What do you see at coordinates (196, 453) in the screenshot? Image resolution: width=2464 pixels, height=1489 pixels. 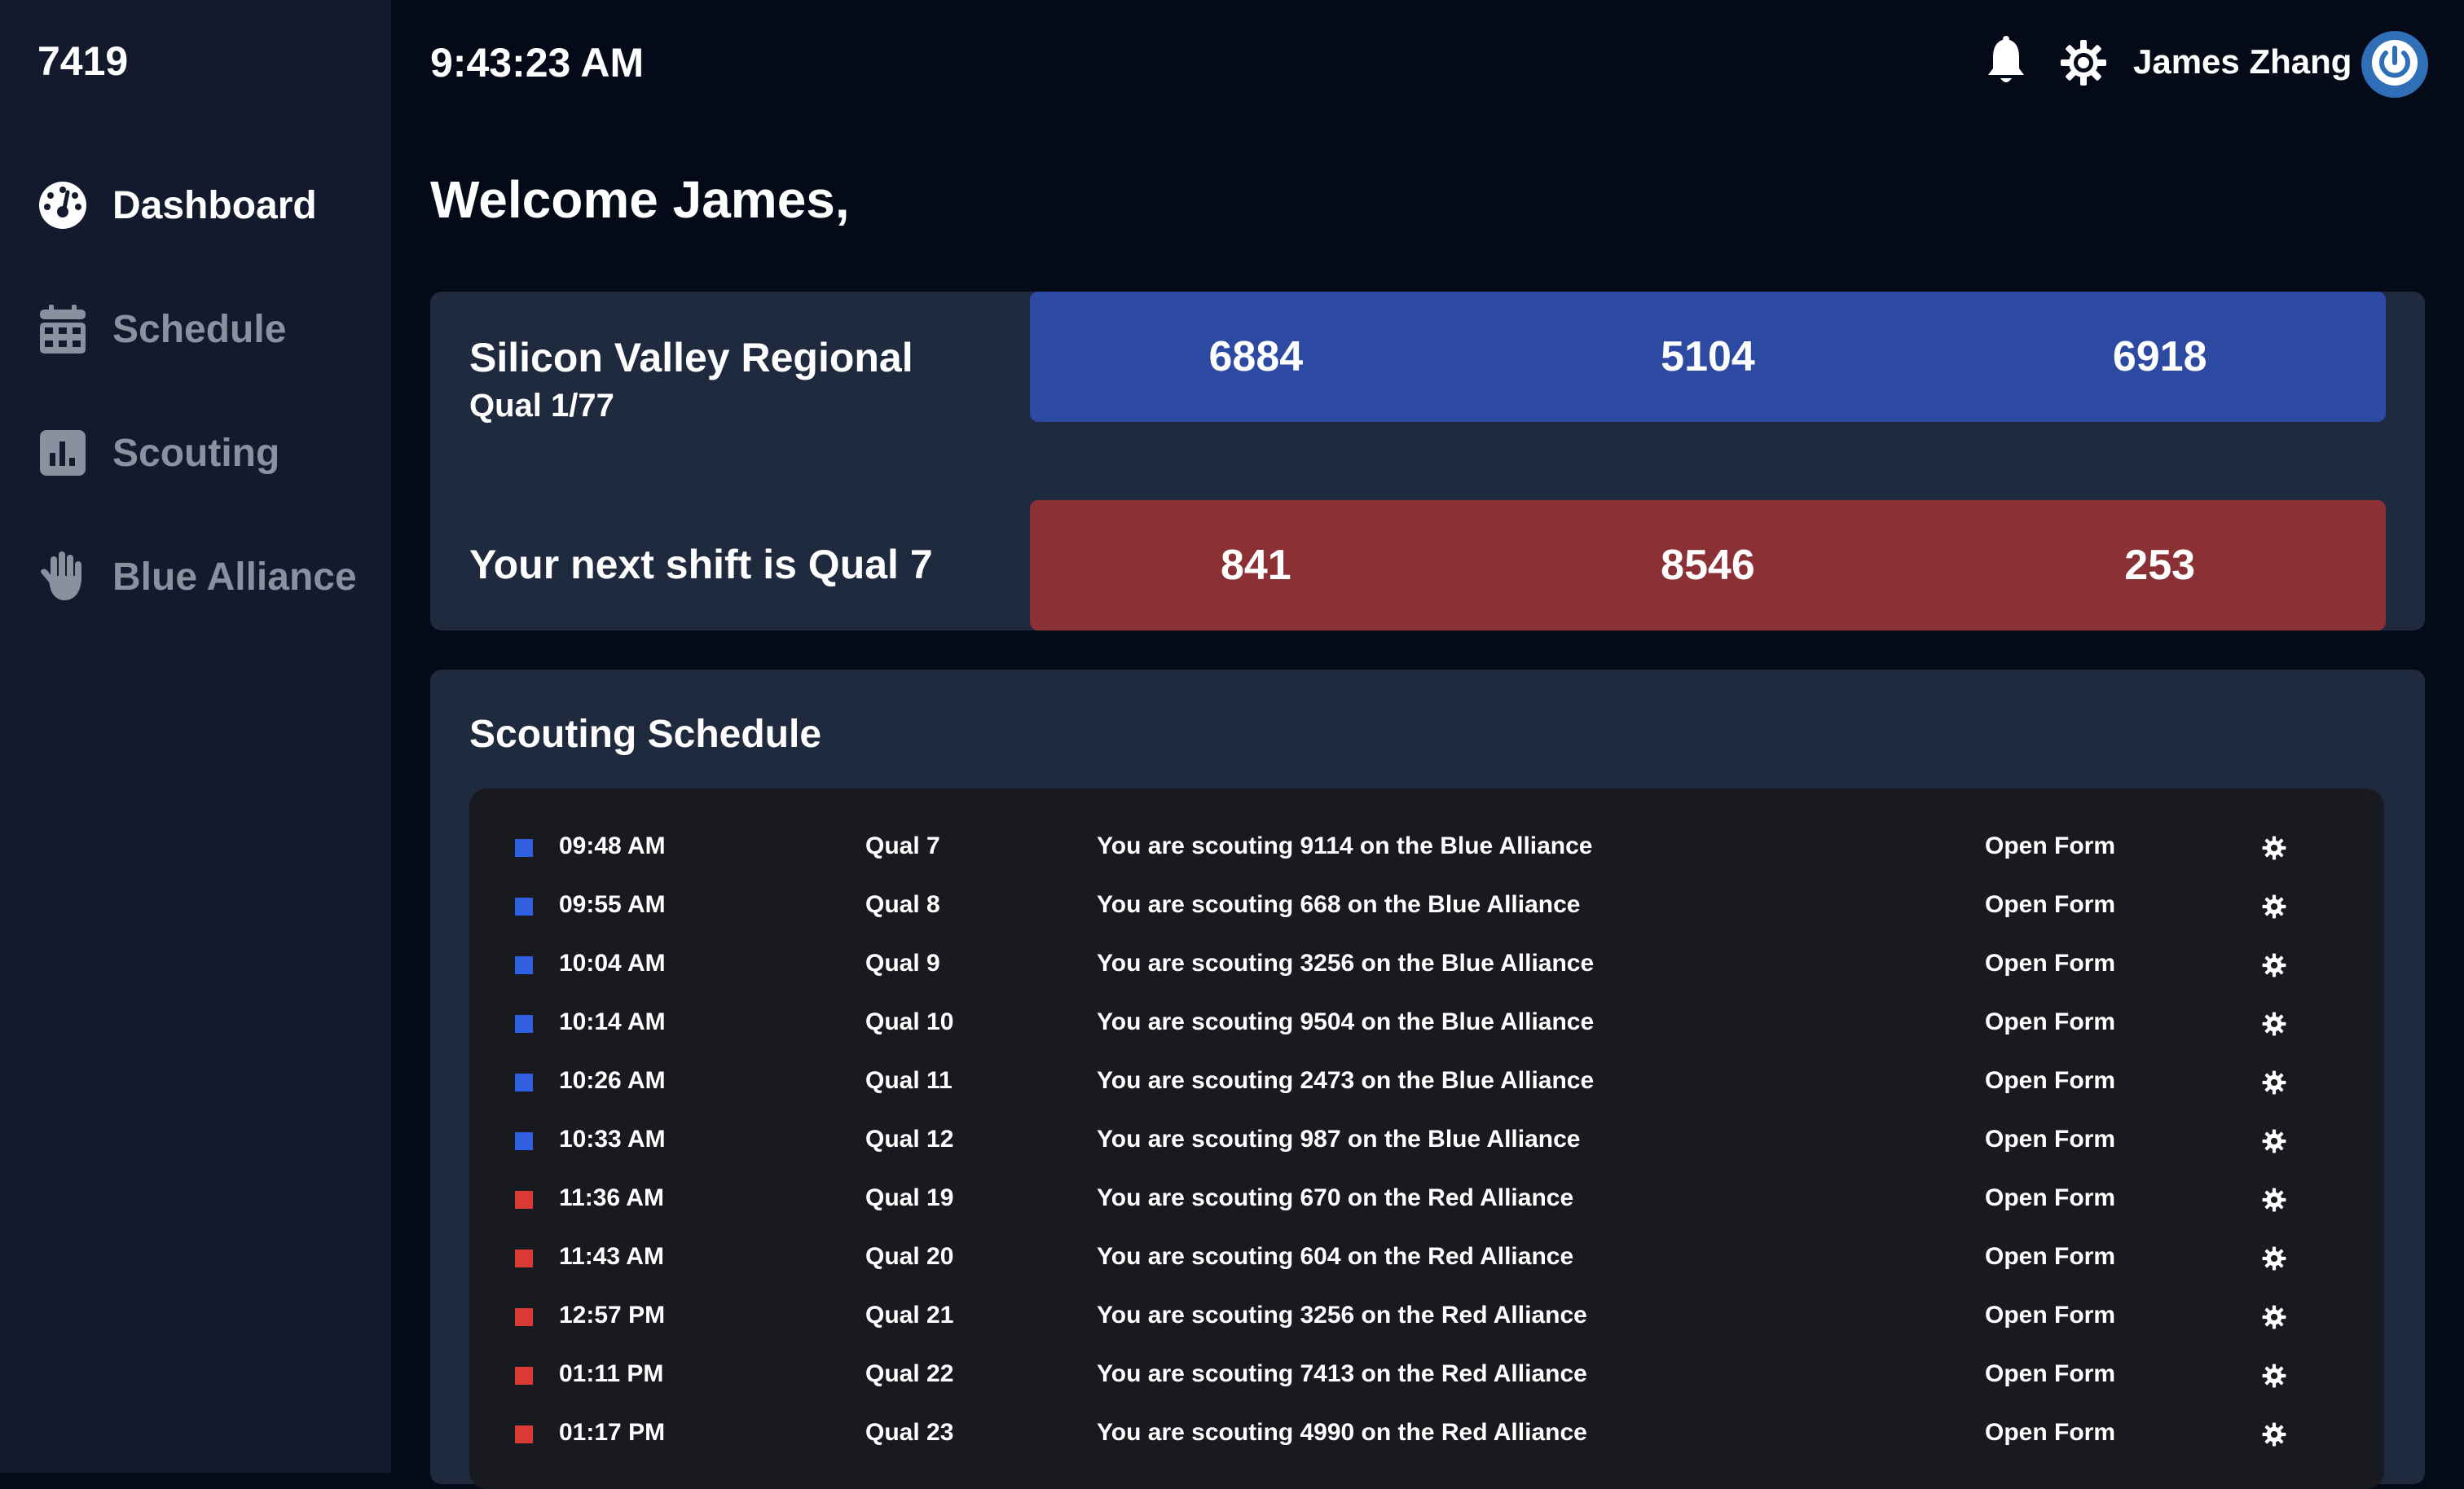 I see `sidebar-item-label: Scouting` at bounding box center [196, 453].